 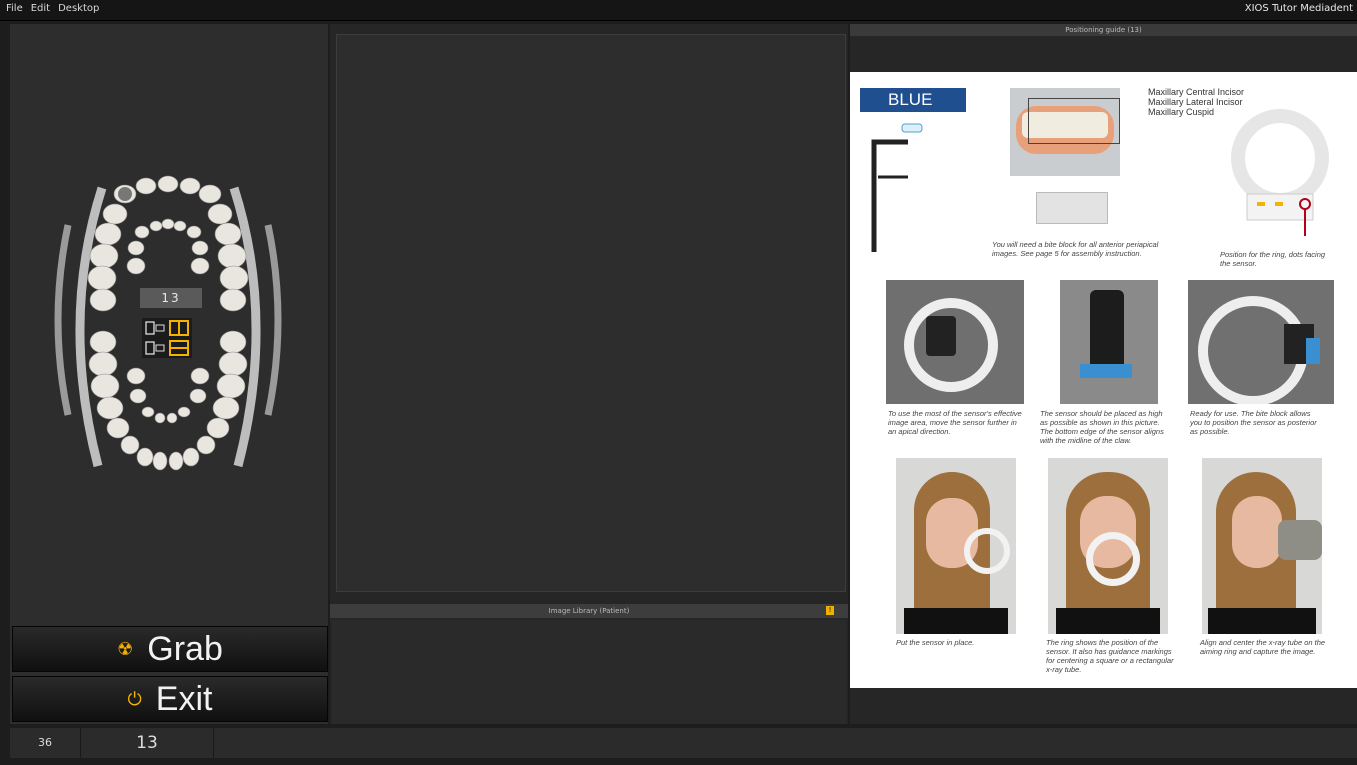 I want to click on power-icon: ⏻, so click(x=134, y=698).